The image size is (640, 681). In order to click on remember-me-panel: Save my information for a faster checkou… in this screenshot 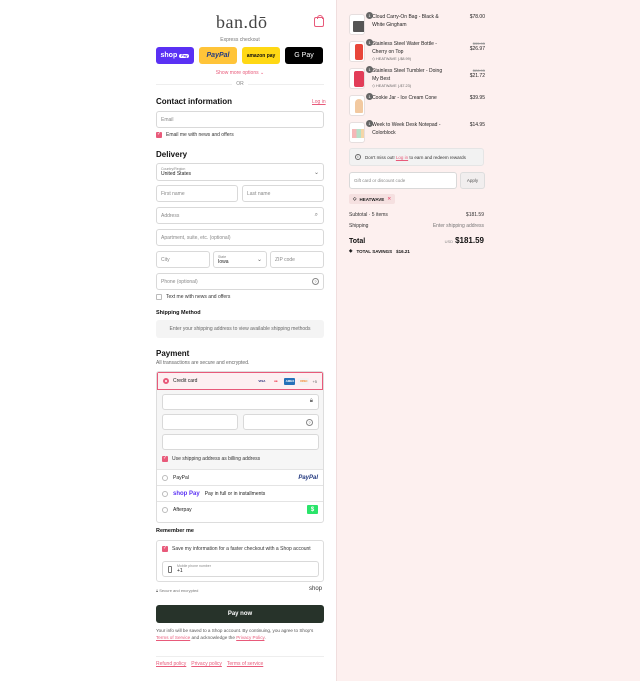, I will do `click(240, 561)`.